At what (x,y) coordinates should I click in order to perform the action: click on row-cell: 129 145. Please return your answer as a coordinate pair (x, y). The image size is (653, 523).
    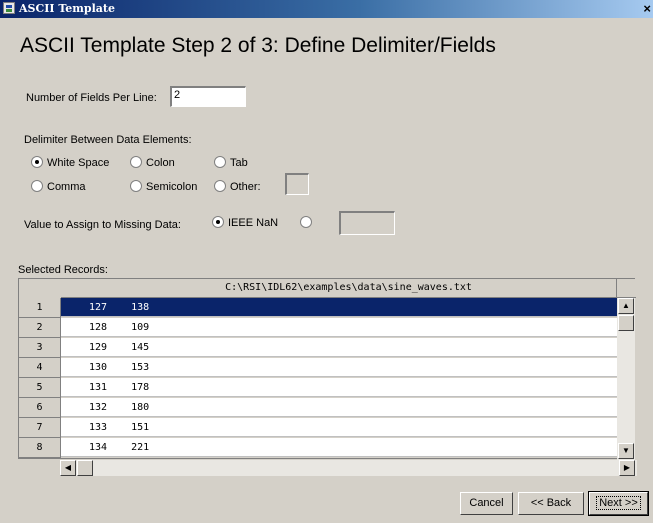
    Looking at the image, I should click on (340, 347).